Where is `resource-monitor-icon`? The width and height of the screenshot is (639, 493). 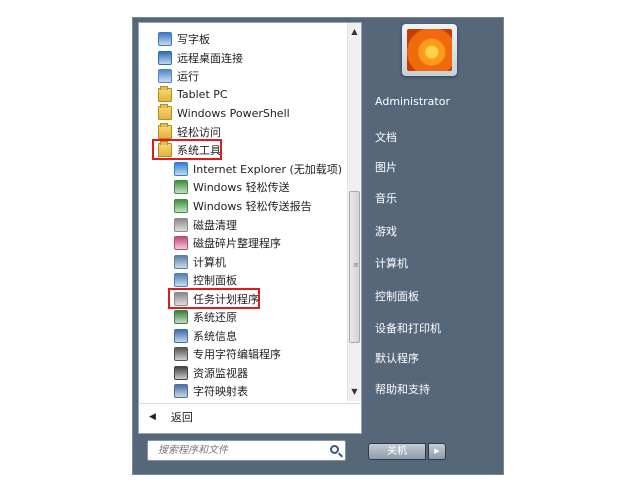
resource-monitor-icon is located at coordinates (181, 372).